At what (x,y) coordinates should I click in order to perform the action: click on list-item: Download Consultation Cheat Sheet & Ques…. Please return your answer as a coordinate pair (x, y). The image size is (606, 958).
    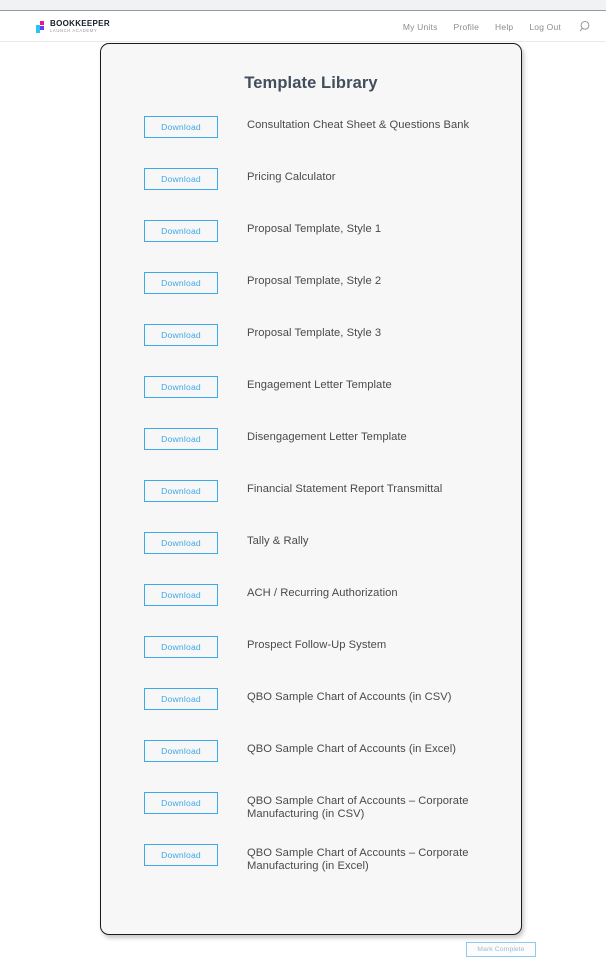
    Looking at the image, I should click on (311, 140).